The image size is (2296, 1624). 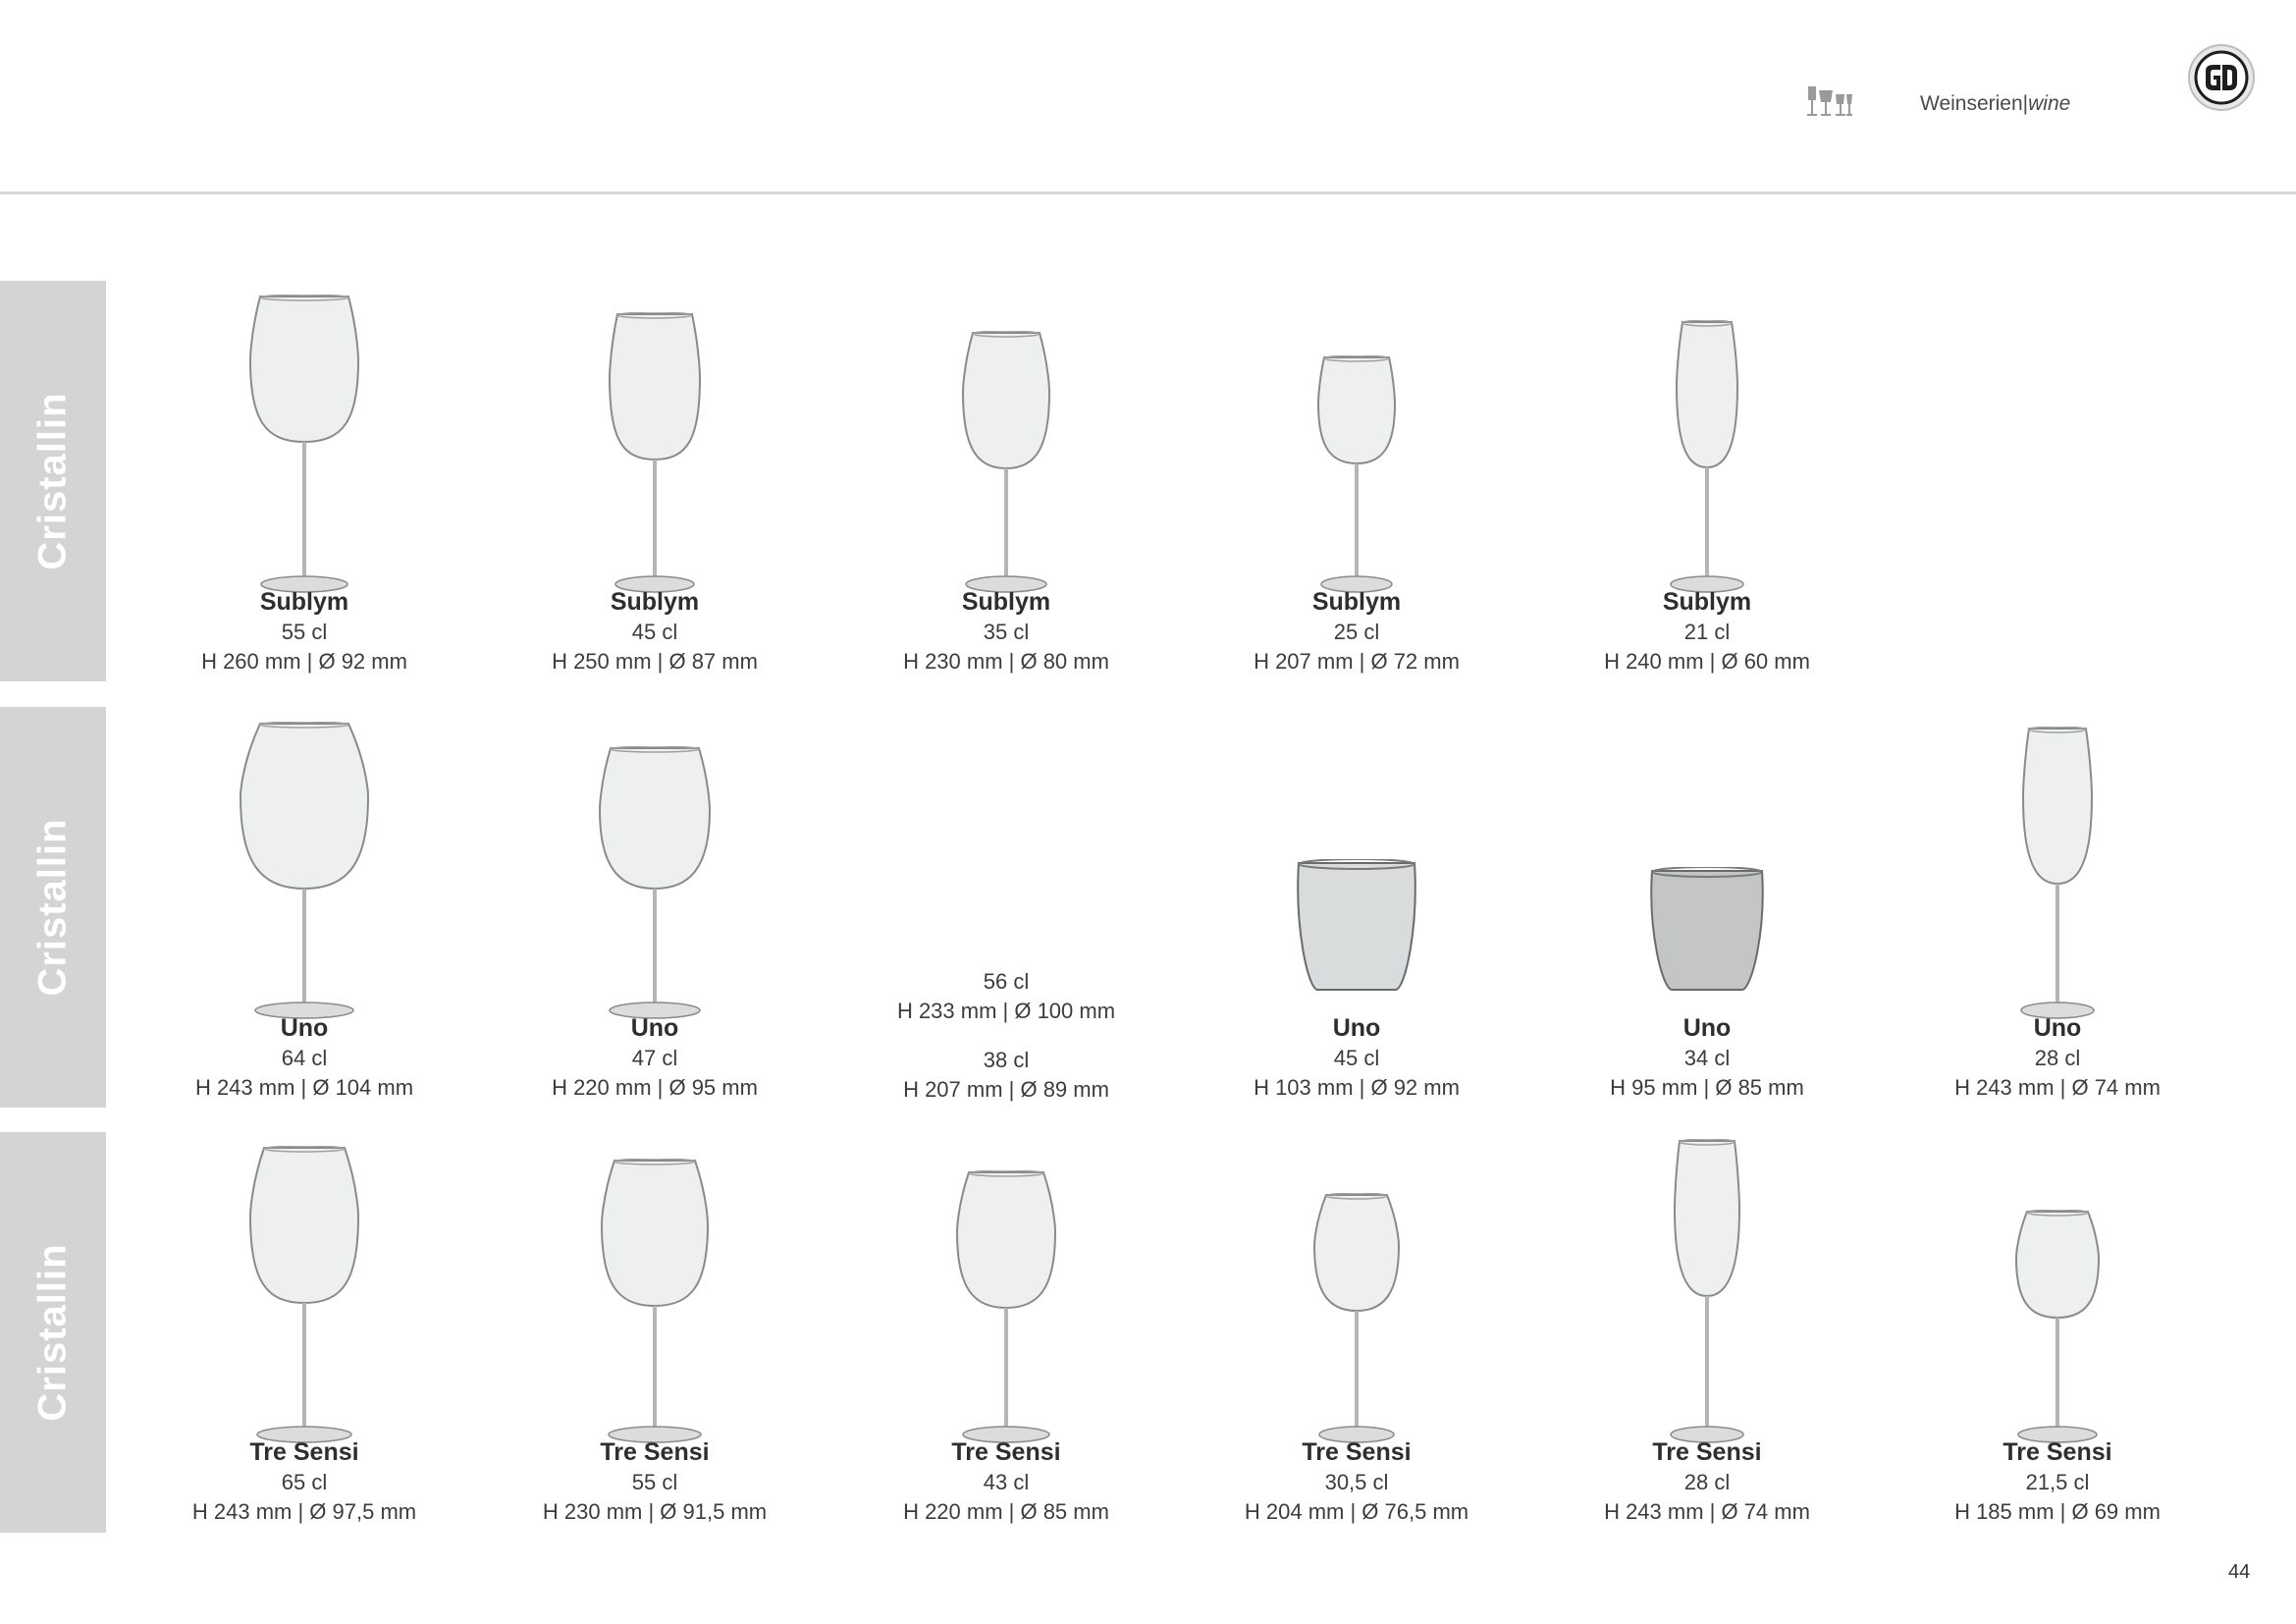 I want to click on product-dimensions: H 243 mm | Ø 104 mm, so click(x=304, y=1087).